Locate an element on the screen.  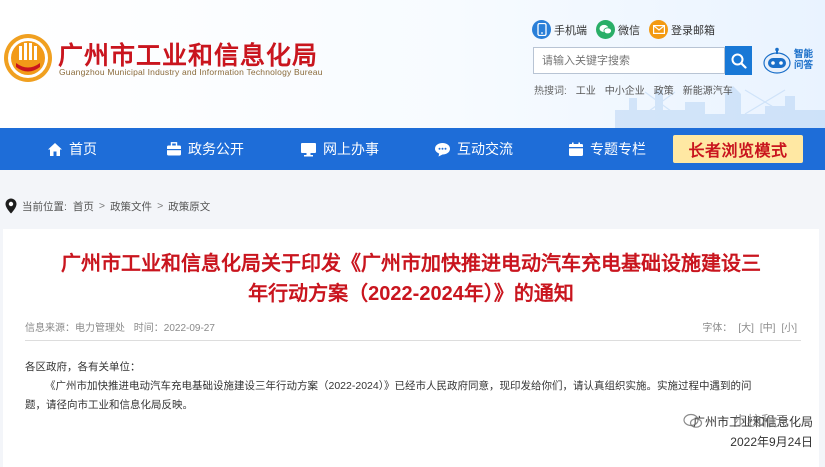
monitor-icon is located at coordinates (308, 149).